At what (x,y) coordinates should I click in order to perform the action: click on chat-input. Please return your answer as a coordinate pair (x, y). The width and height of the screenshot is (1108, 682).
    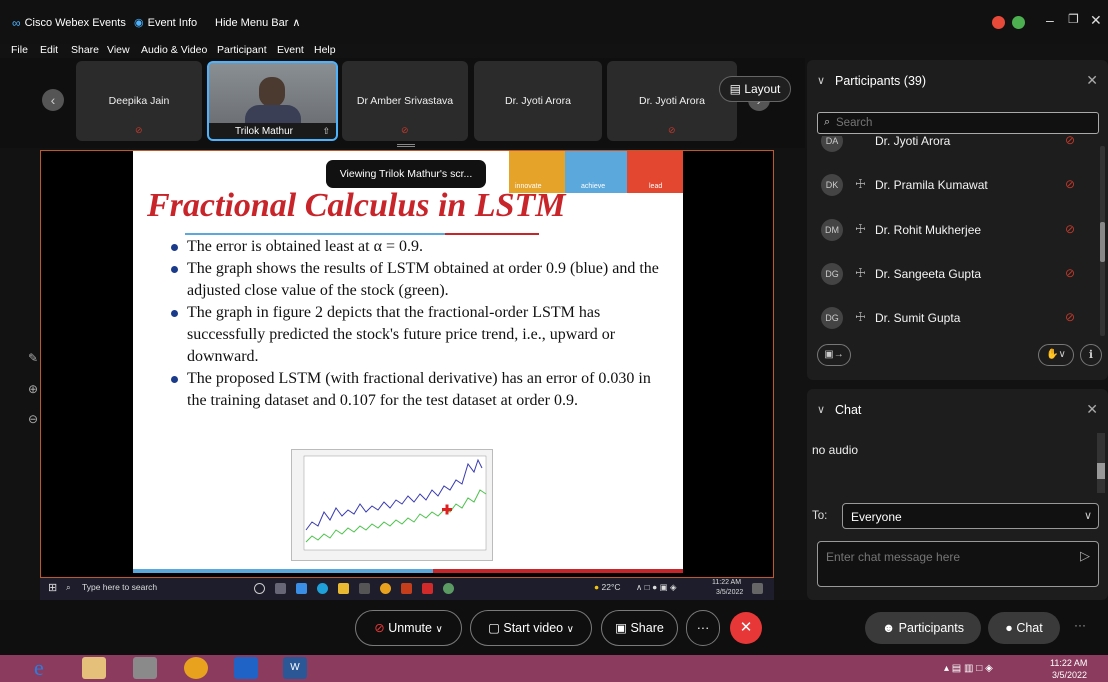
    Looking at the image, I should click on (946, 557).